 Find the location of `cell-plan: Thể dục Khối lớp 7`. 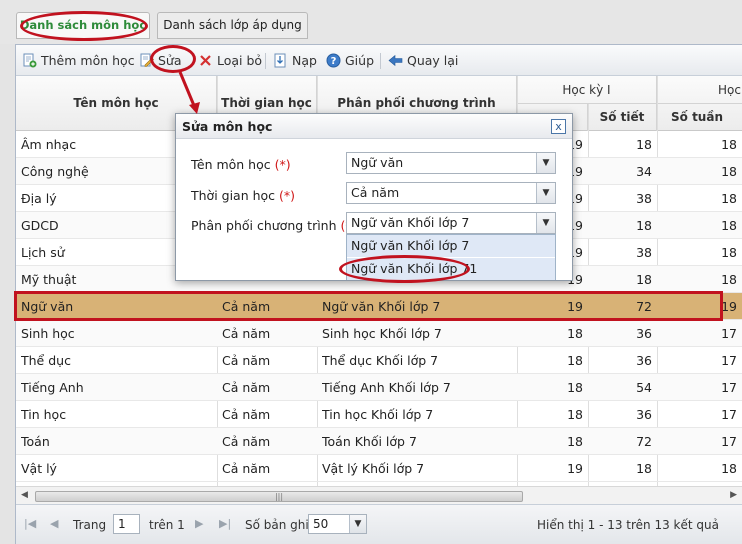

cell-plan: Thể dục Khối lớp 7 is located at coordinates (380, 360).